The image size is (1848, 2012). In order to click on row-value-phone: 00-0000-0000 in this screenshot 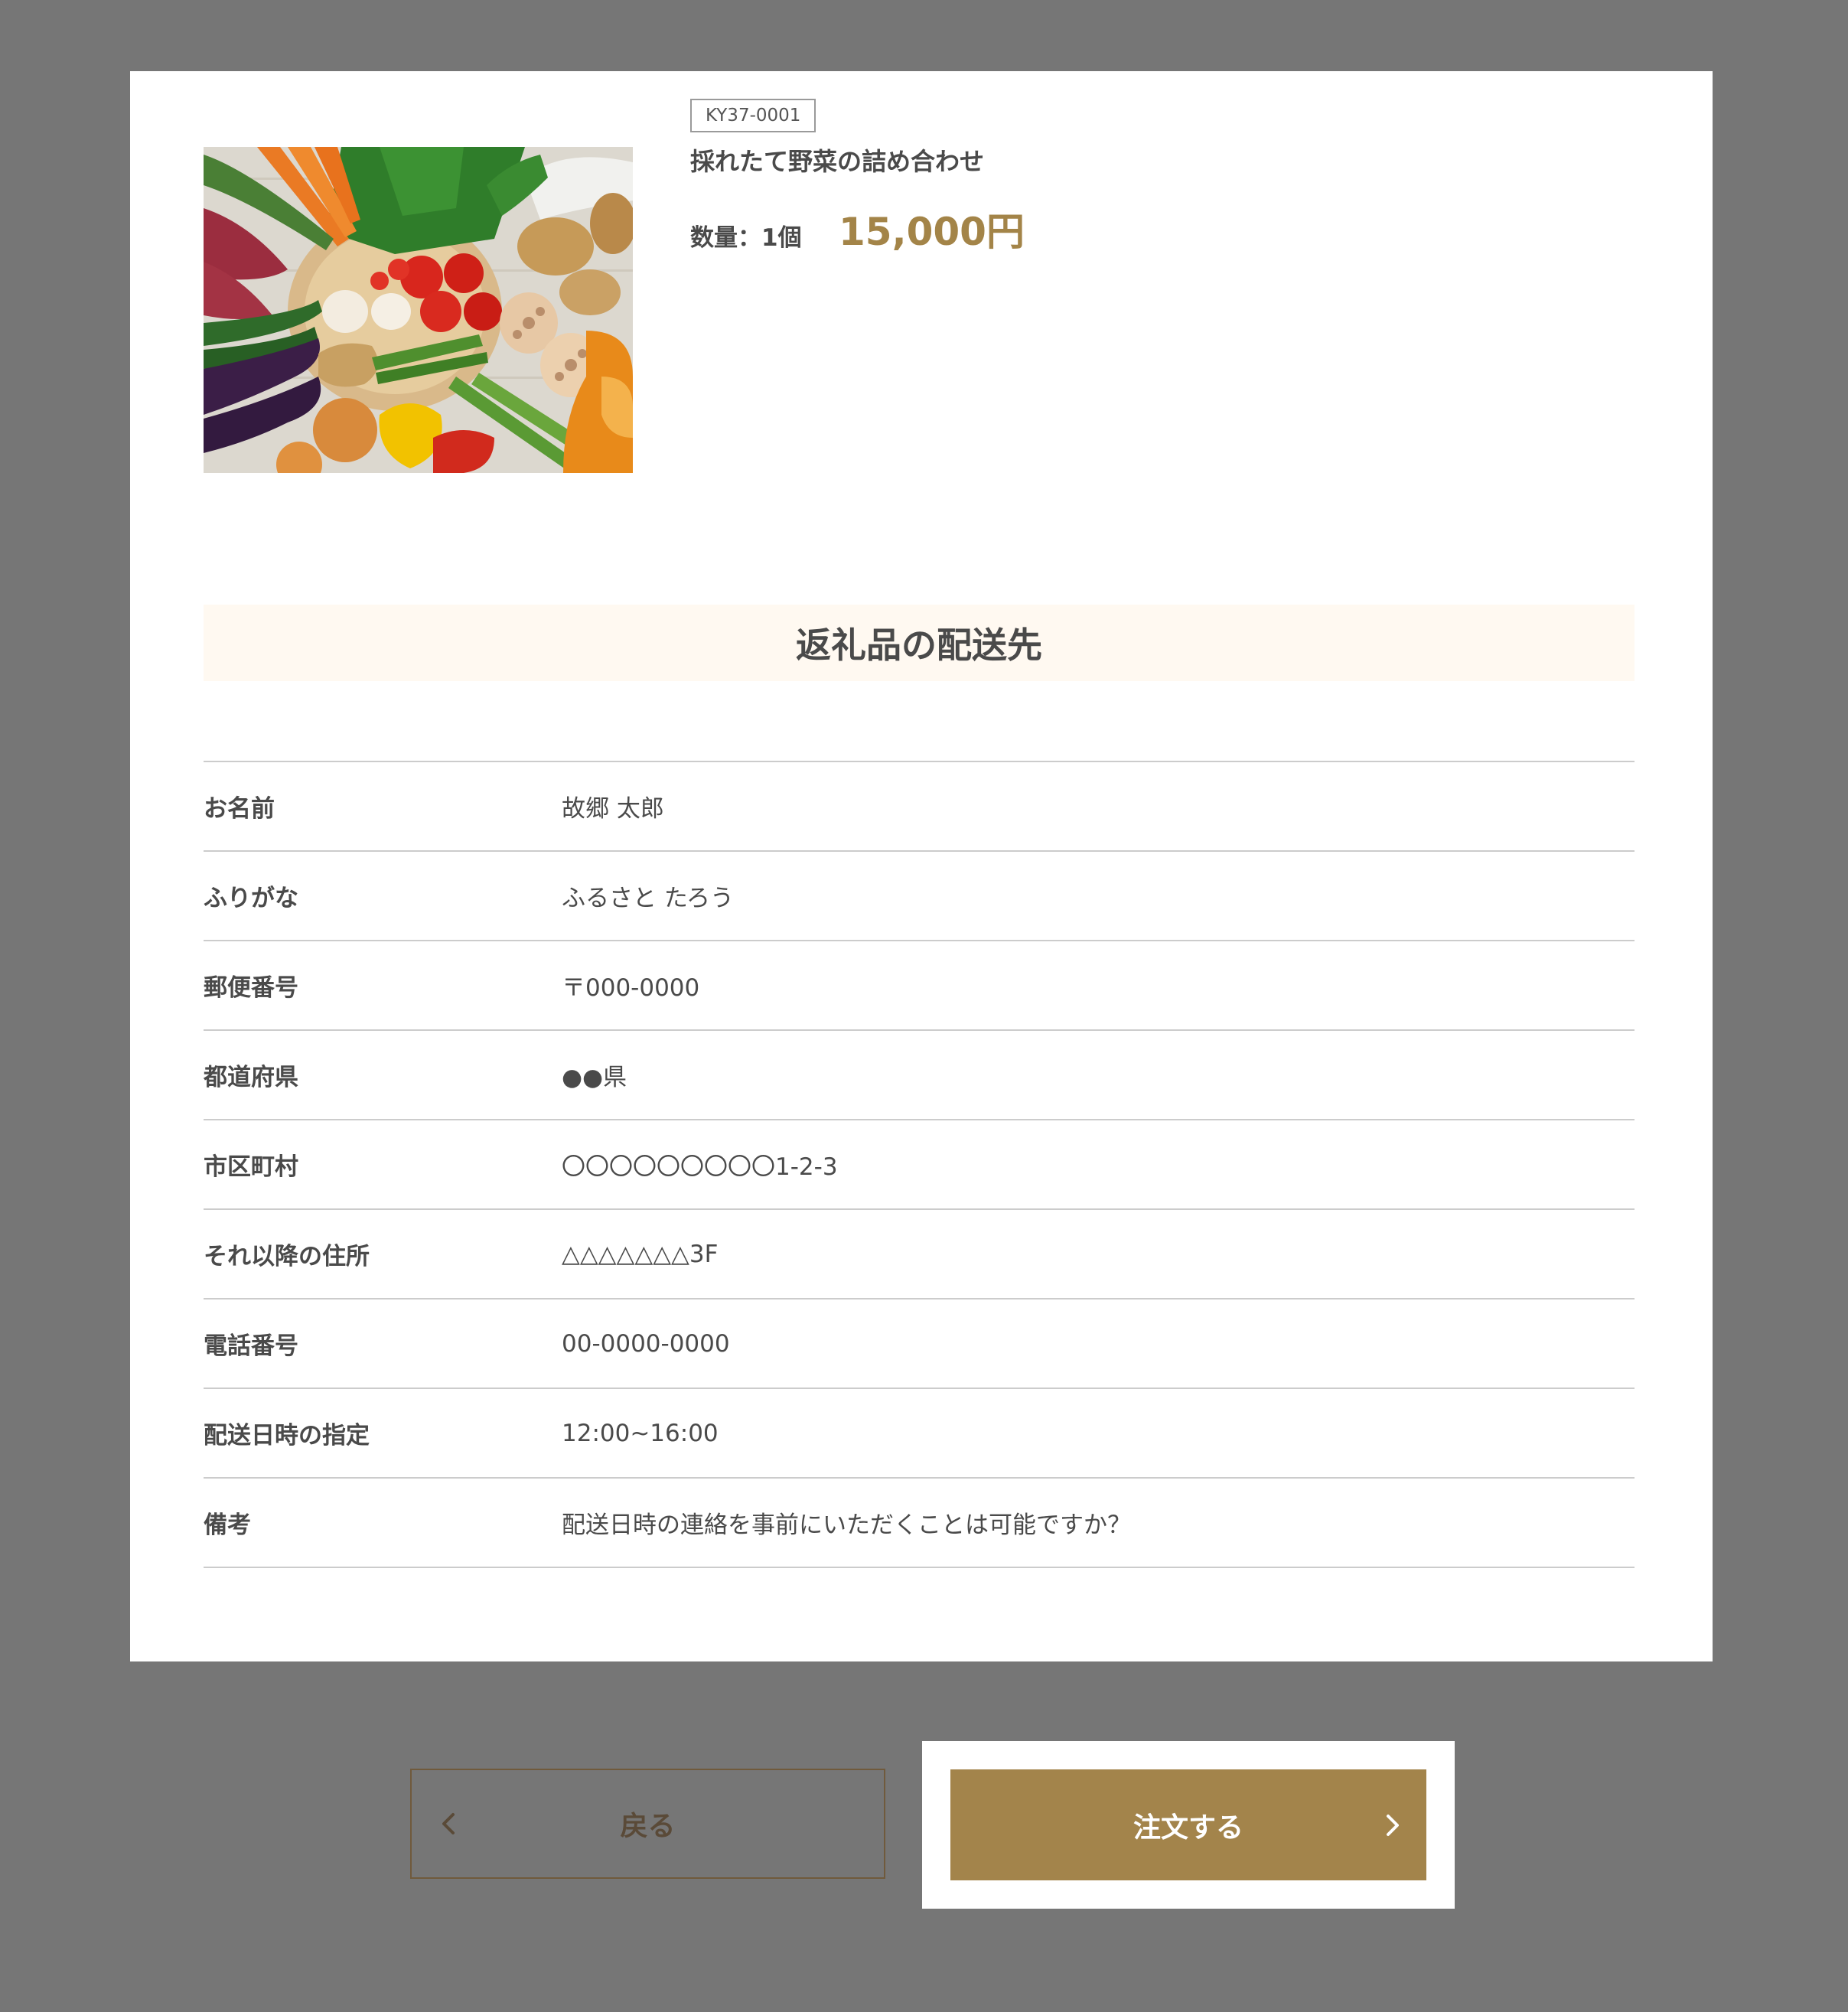, I will do `click(646, 1343)`.